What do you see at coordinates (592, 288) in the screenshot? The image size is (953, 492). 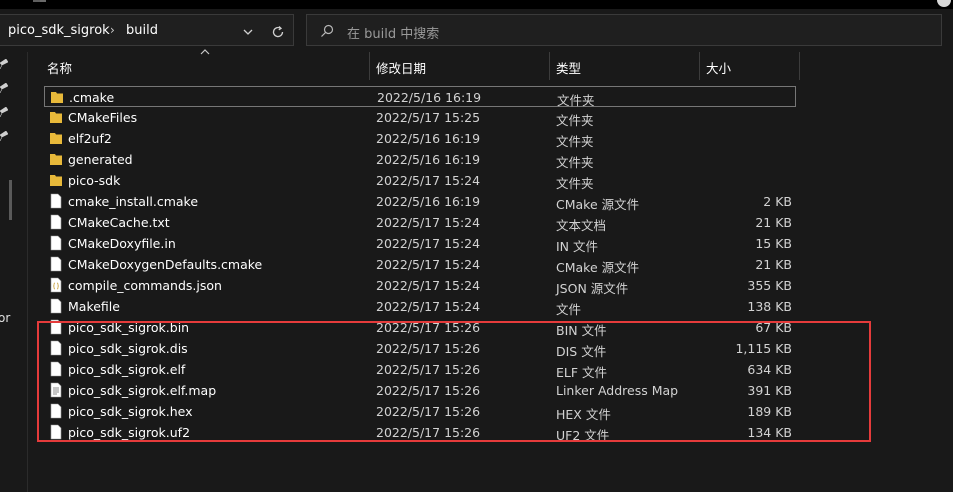 I see `file-type: JSON 源文件` at bounding box center [592, 288].